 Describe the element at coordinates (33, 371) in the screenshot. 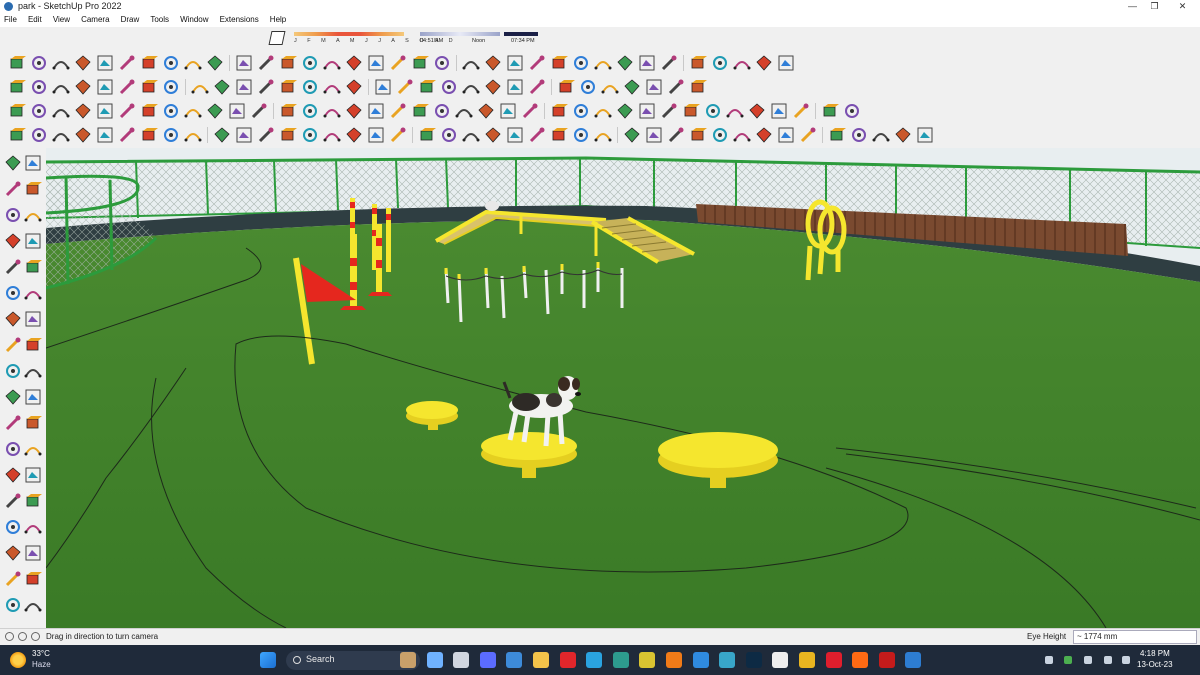

I see `push-pull-icon` at that location.